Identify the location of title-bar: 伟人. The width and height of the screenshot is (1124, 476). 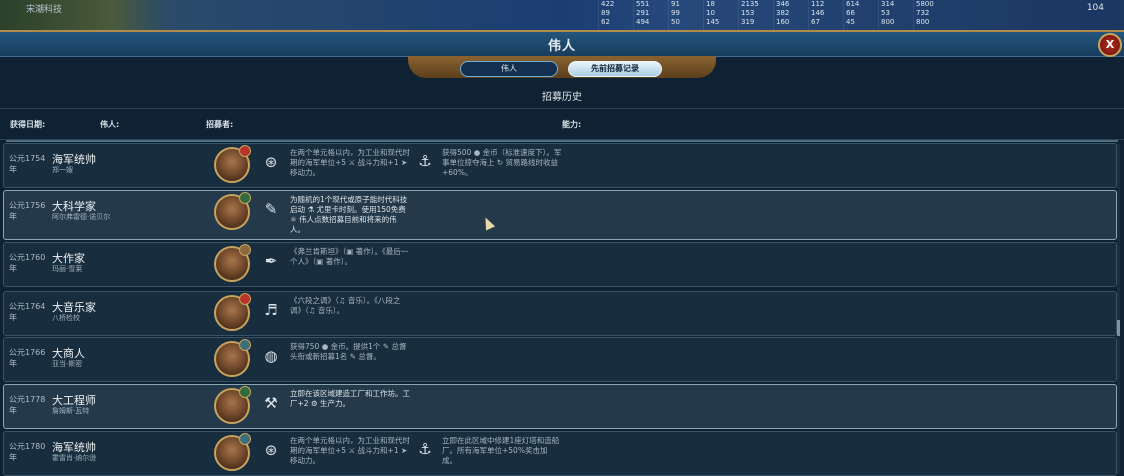
(562, 44).